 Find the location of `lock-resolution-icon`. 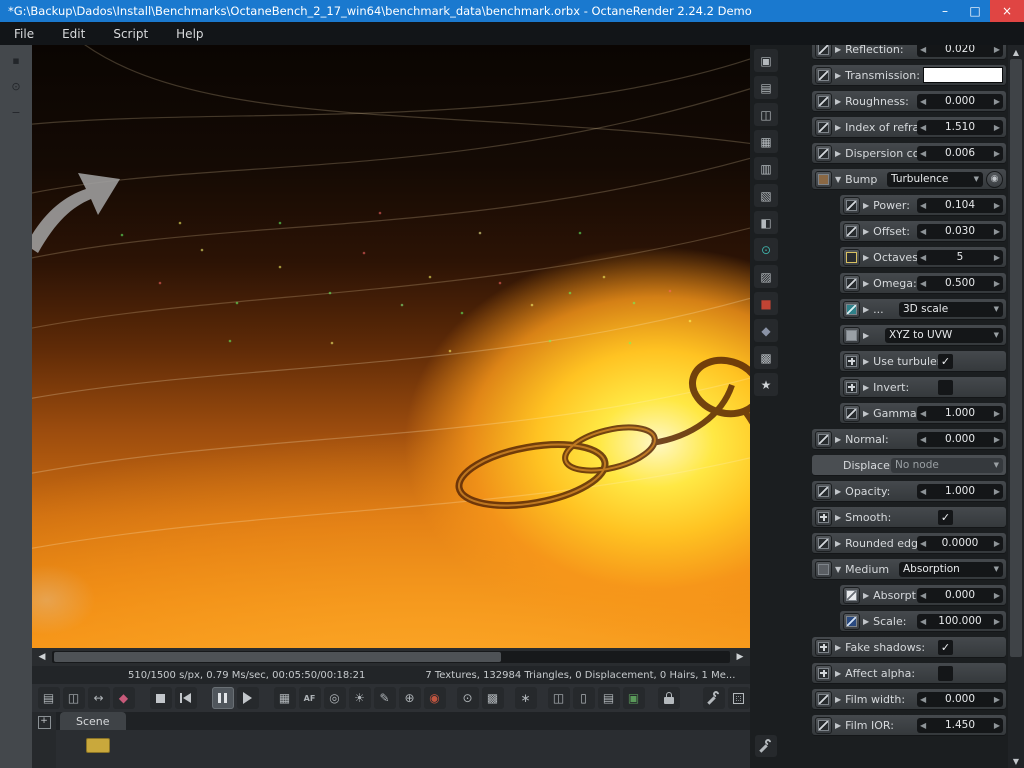

lock-resolution-icon is located at coordinates (668, 698).